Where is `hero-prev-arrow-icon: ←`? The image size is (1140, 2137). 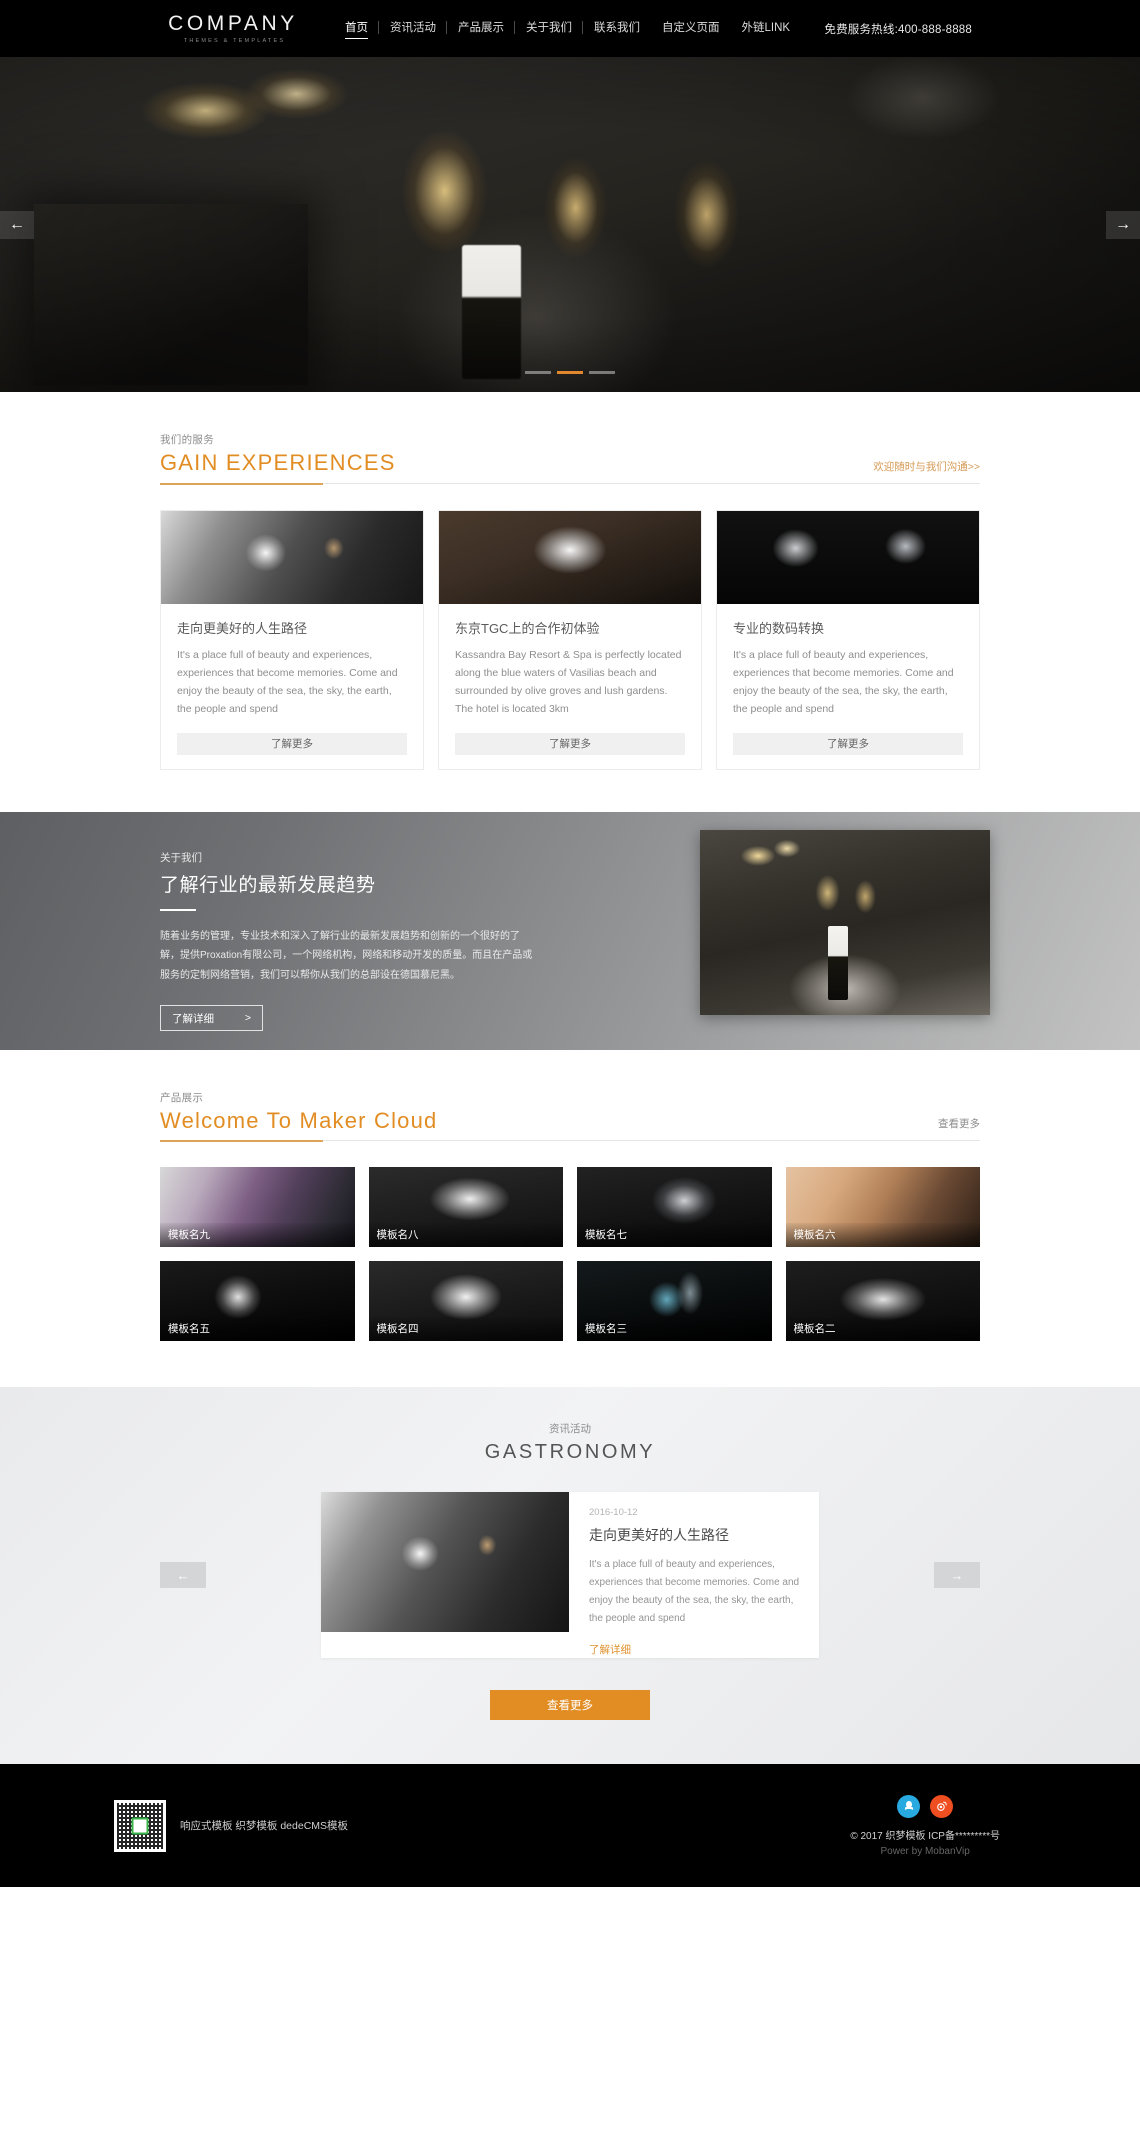
hero-prev-arrow-icon: ← is located at coordinates (17, 224).